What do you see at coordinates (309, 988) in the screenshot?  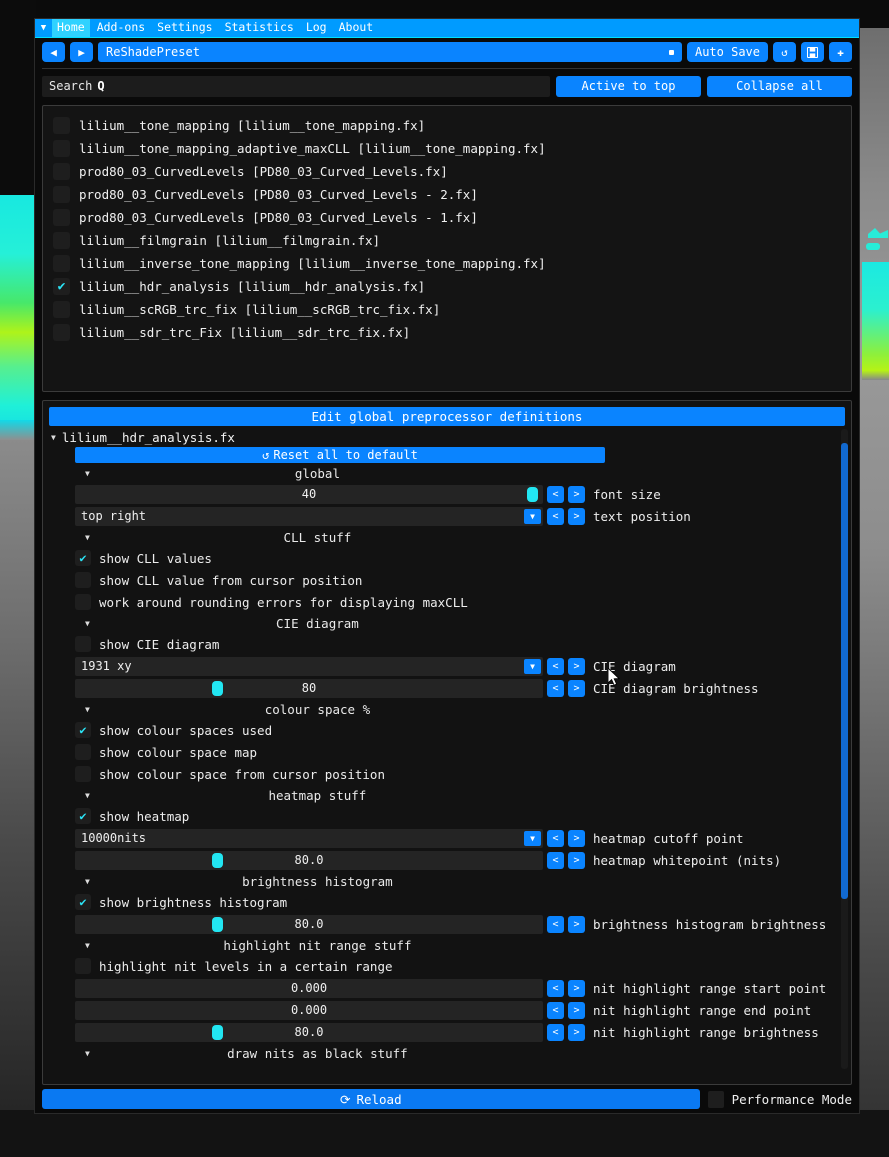 I see `nit-range-start-slider: 0.000` at bounding box center [309, 988].